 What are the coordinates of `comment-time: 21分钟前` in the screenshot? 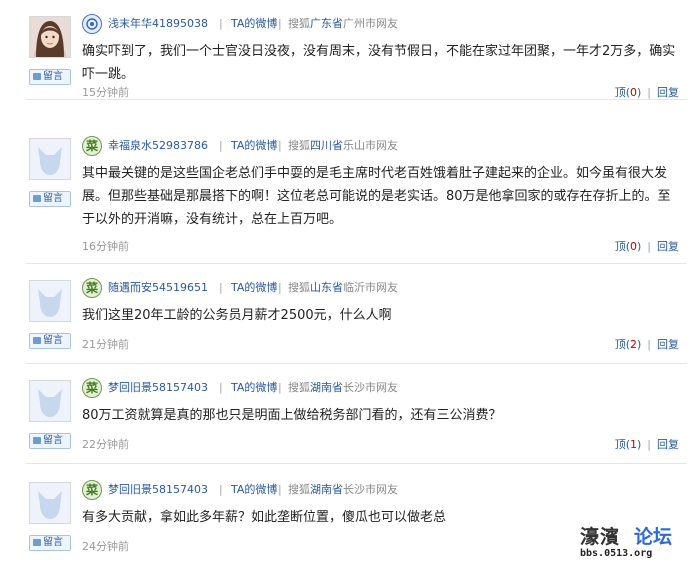 It's located at (105, 344).